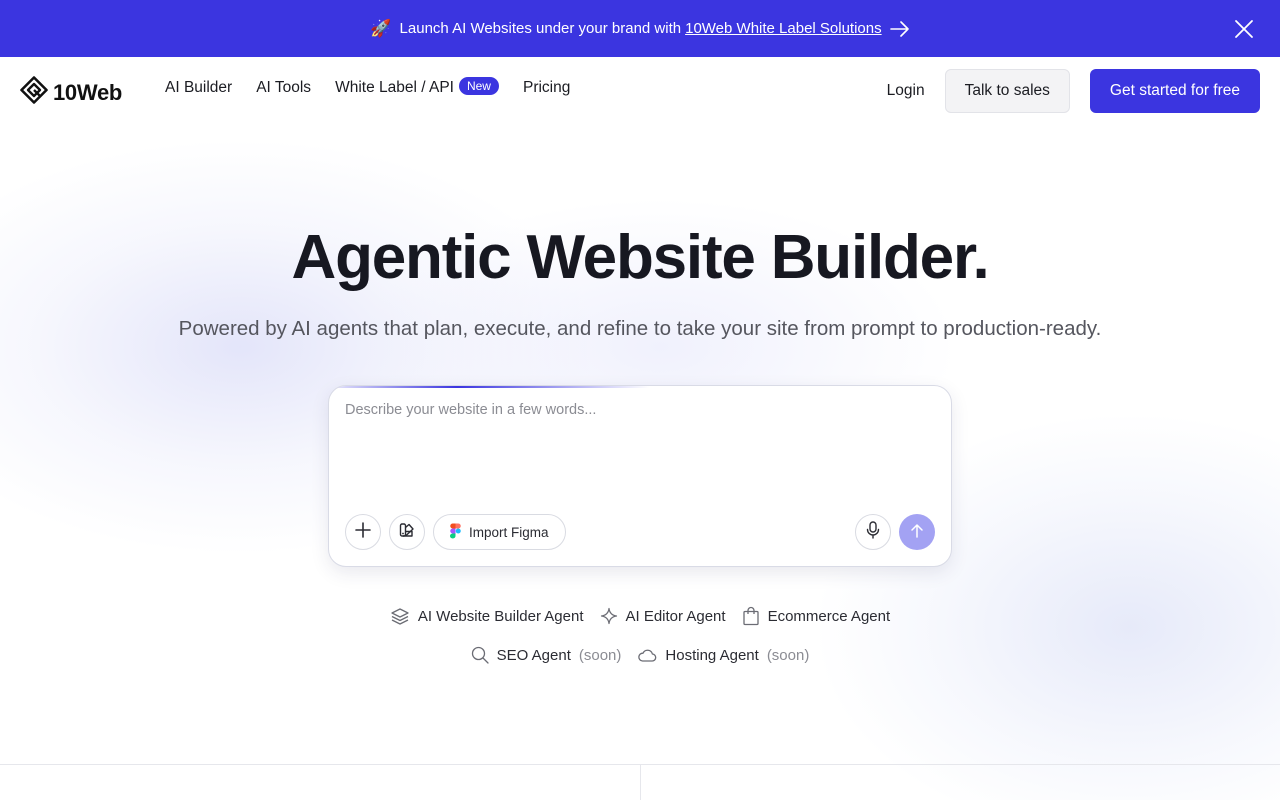 Image resolution: width=1280 pixels, height=800 pixels. Describe the element at coordinates (647, 655) in the screenshot. I see `cloud-icon` at that location.